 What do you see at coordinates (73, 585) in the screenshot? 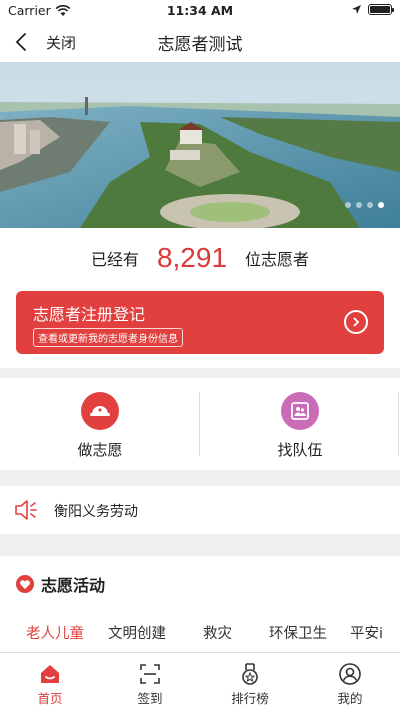
I see `section-title: 志愿活动` at bounding box center [73, 585].